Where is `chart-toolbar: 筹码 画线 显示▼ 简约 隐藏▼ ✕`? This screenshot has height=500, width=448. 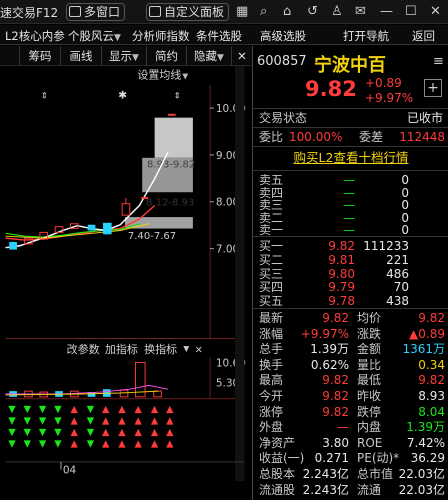 chart-toolbar: 筹码 画线 显示▼ 简约 隐藏▼ ✕ is located at coordinates (126, 56).